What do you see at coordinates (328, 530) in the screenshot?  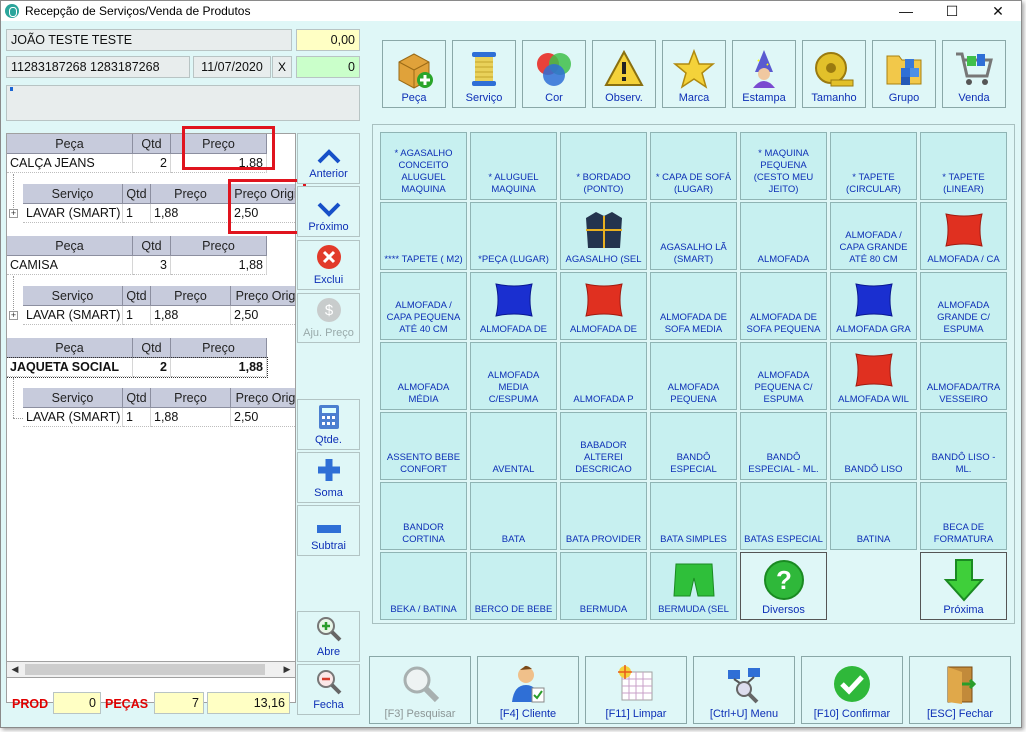 I see `subtrai-button: Subtrai` at bounding box center [328, 530].